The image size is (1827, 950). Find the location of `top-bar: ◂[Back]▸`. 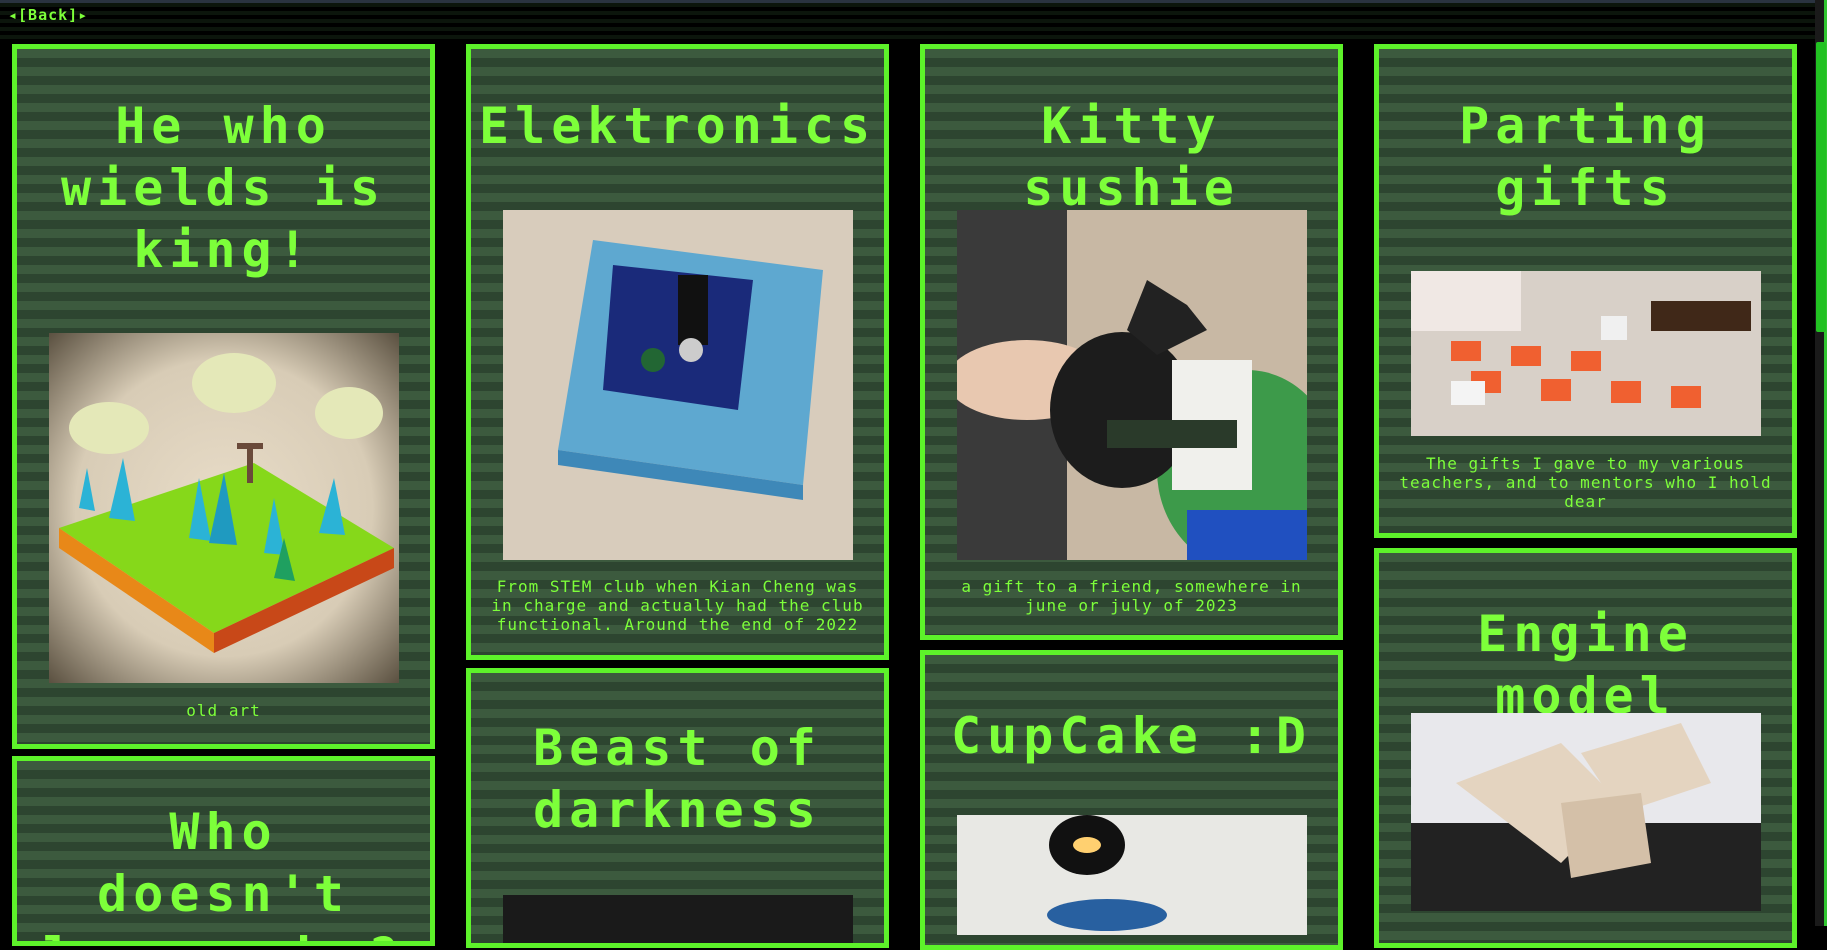

top-bar: ◂[Back]▸ is located at coordinates (913, 20).